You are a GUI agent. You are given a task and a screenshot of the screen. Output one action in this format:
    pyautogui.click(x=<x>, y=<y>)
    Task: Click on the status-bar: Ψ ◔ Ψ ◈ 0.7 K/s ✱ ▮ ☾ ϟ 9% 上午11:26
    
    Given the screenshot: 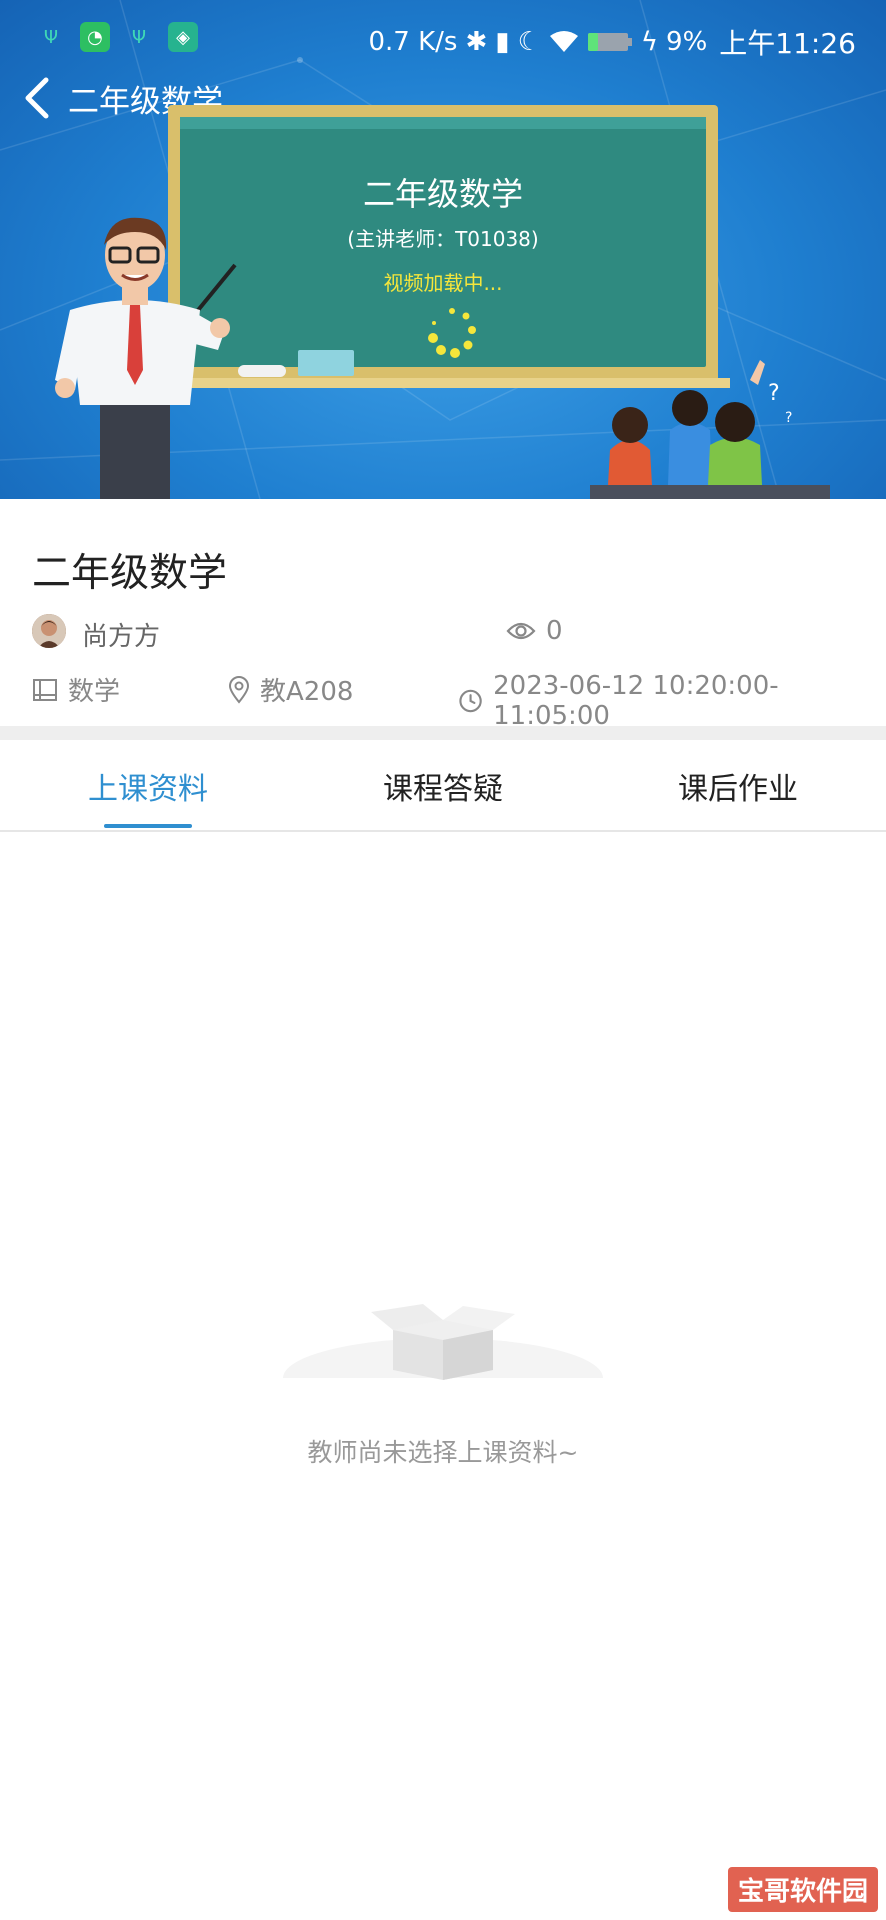 What is the action you would take?
    pyautogui.click(x=443, y=39)
    